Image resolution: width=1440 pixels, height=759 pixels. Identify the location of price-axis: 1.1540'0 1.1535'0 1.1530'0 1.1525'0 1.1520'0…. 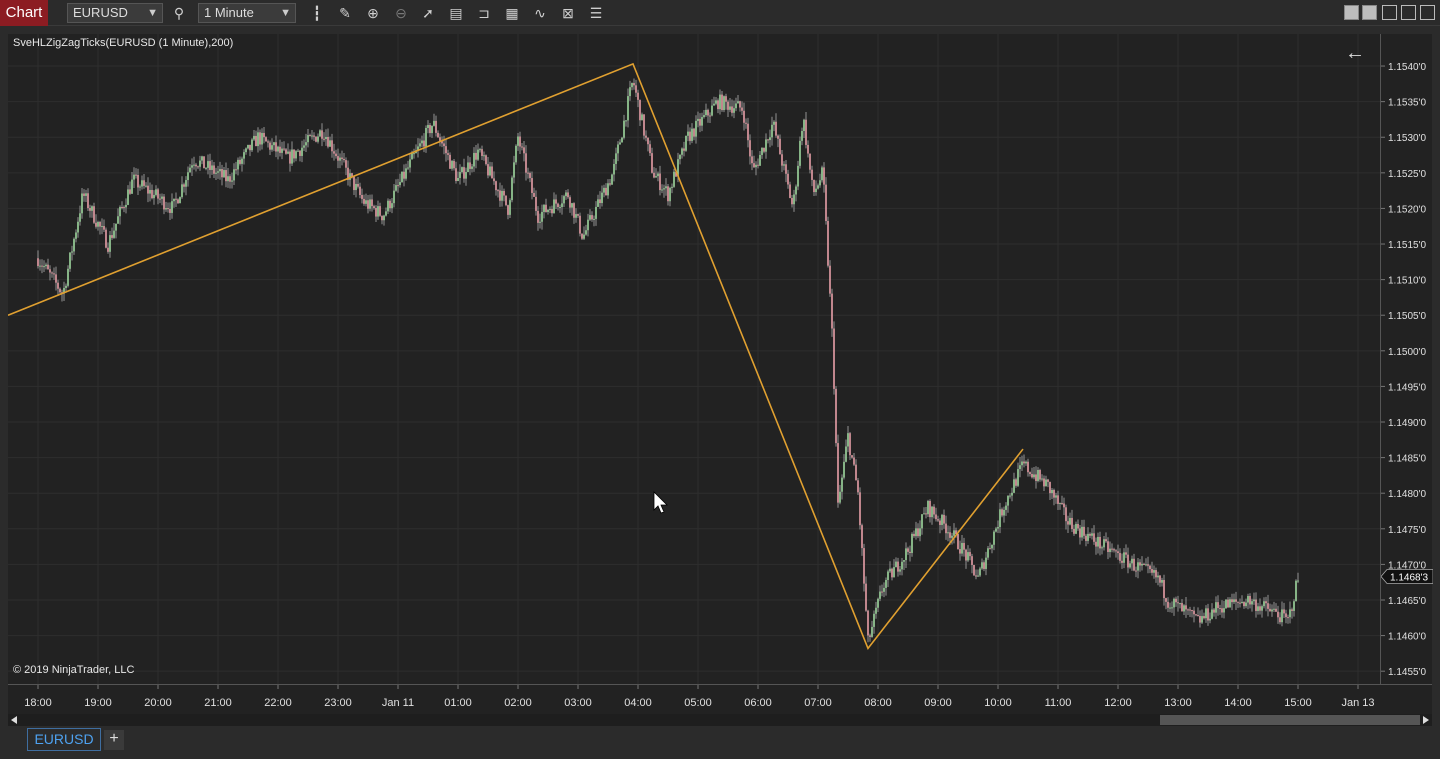
(1407, 359).